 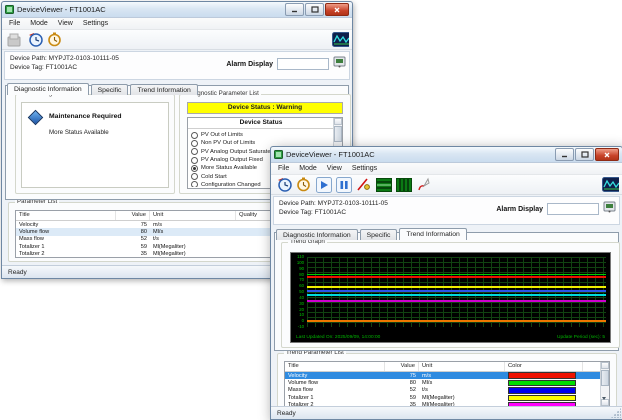 I want to click on y-tick-label: 90, so click(x=301, y=268).